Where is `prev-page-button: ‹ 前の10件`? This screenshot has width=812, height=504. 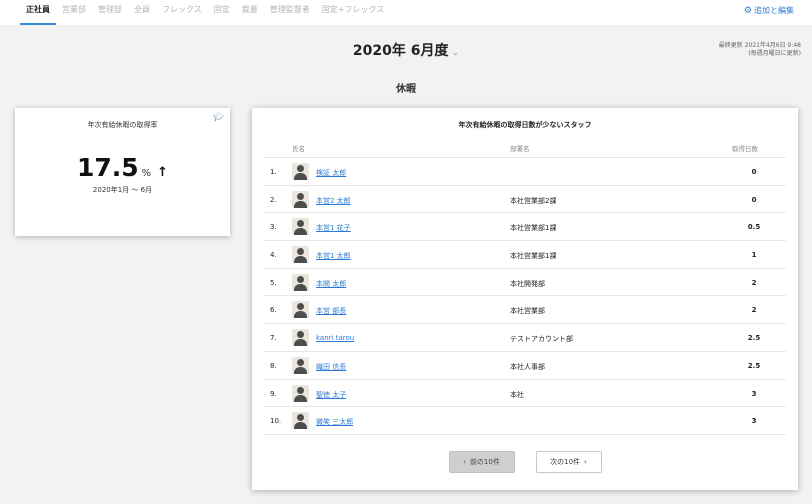
prev-page-button: ‹ 前の10件 is located at coordinates (481, 462).